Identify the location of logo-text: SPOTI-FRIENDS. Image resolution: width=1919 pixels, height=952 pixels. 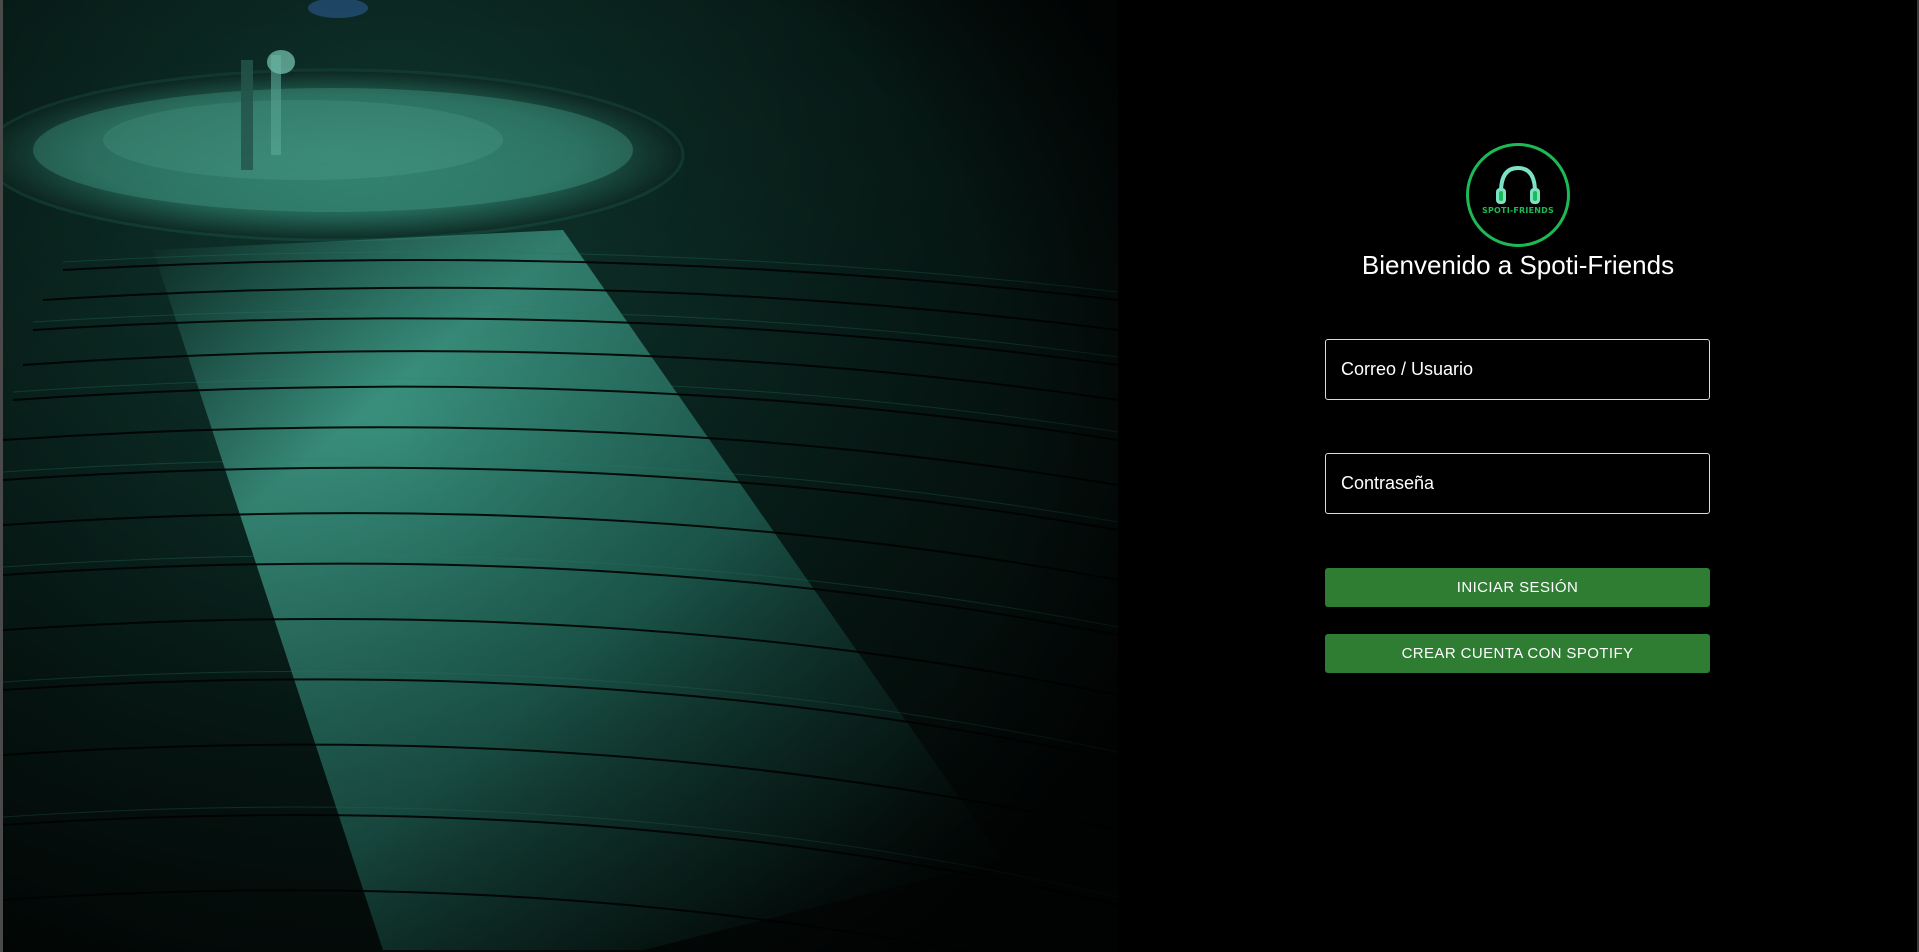
(1518, 210).